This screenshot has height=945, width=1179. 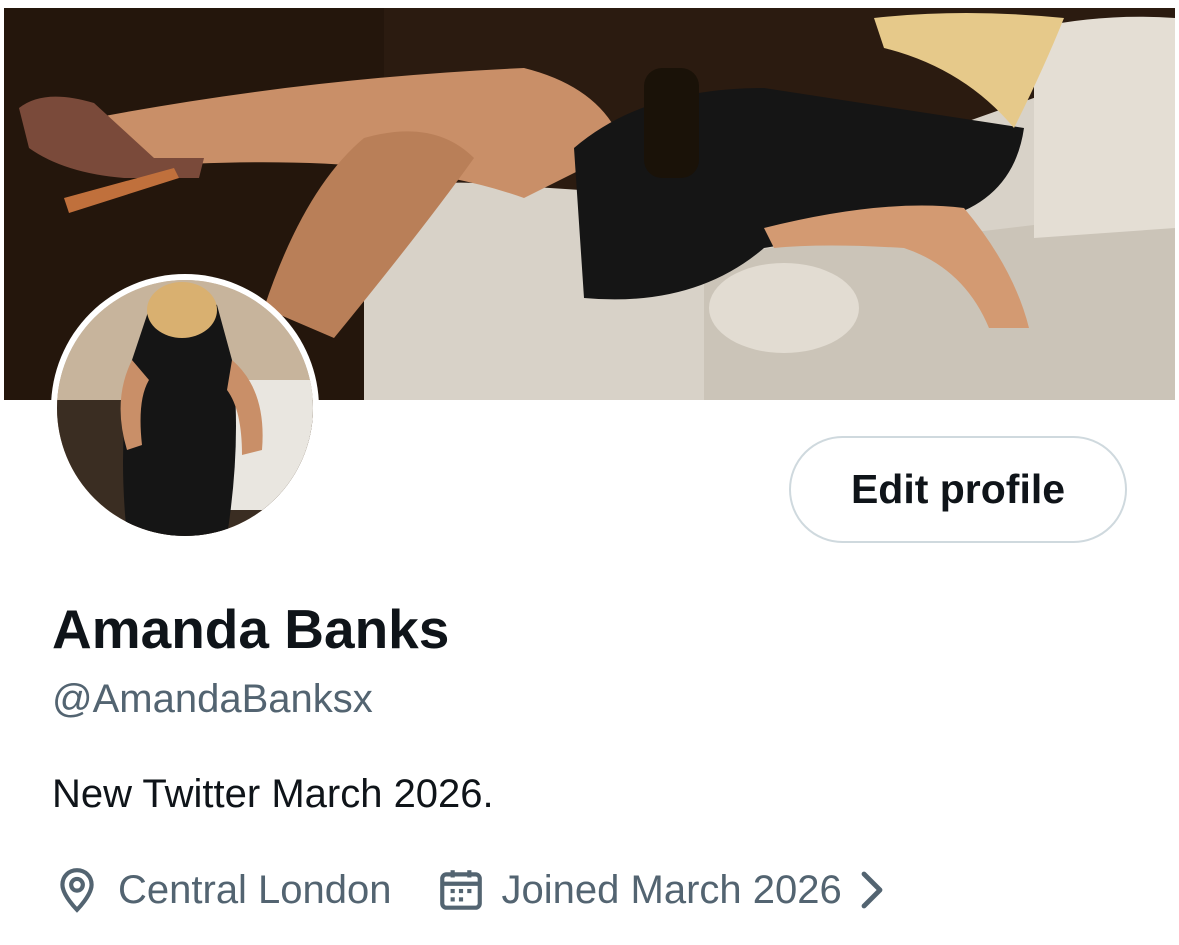 What do you see at coordinates (251, 629) in the screenshot?
I see `profile-display-name: Amanda Banks` at bounding box center [251, 629].